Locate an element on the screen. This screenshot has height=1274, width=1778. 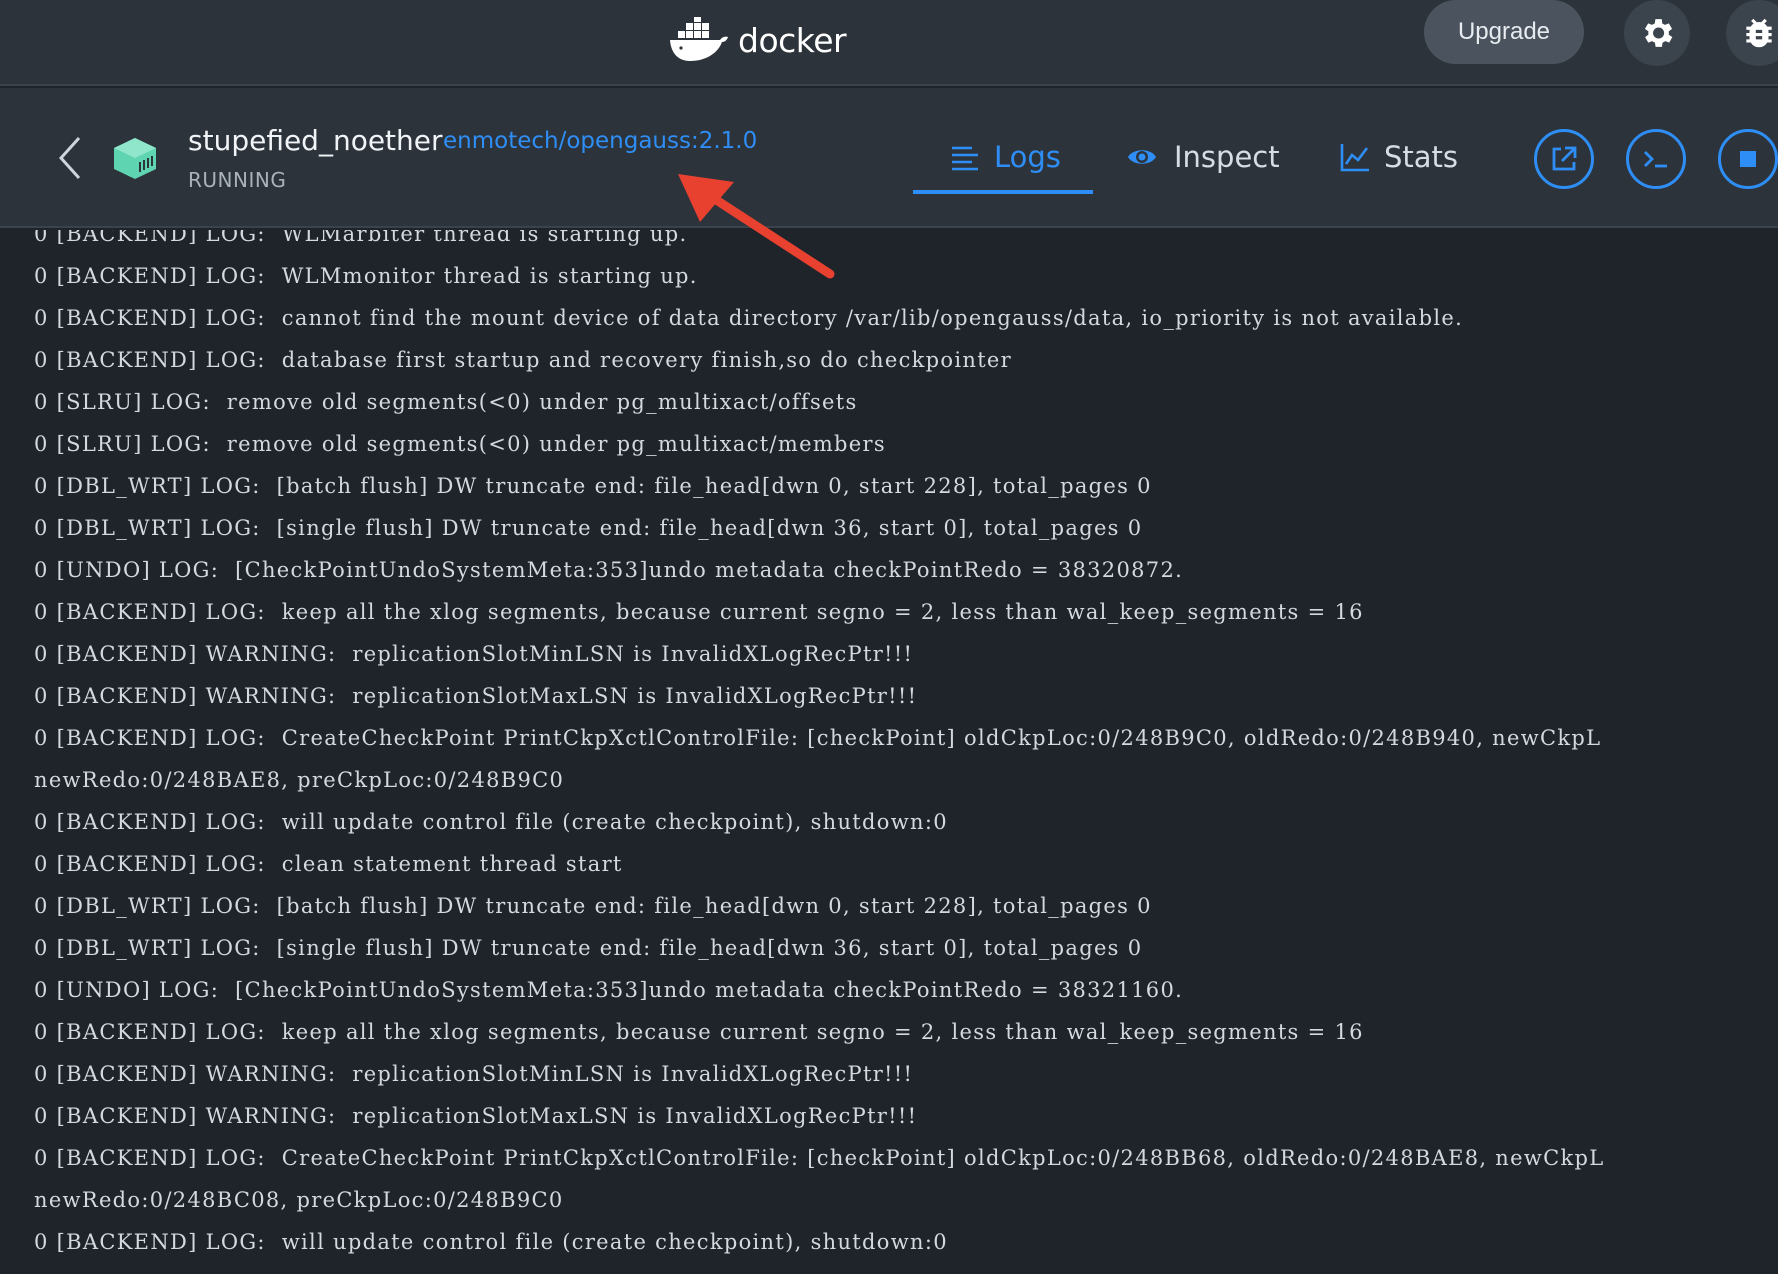
tab-stats: Stats is located at coordinates (1399, 157).